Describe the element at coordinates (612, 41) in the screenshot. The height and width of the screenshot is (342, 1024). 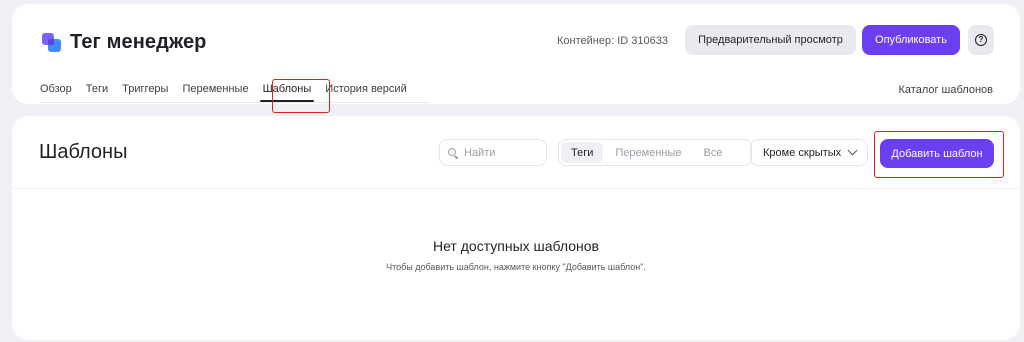
I see `container-id-label: Контейнер: ID 310633` at that location.